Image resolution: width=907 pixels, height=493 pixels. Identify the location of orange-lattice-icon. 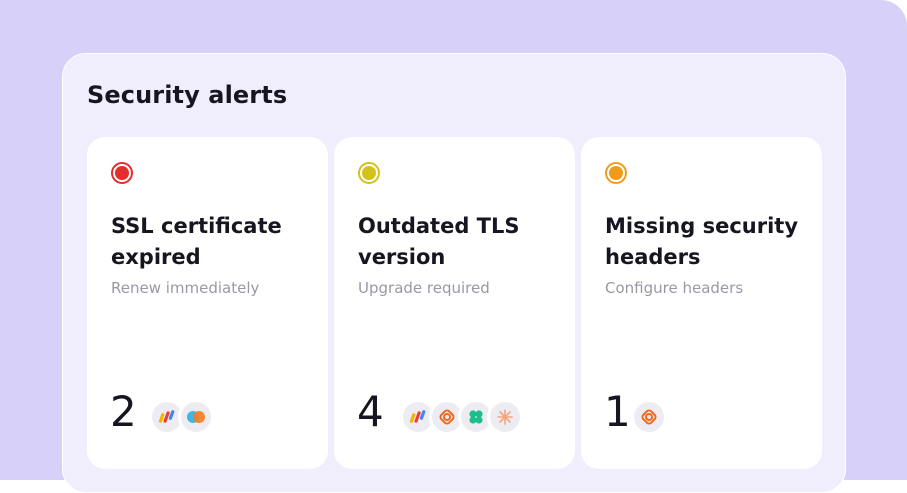
(649, 417).